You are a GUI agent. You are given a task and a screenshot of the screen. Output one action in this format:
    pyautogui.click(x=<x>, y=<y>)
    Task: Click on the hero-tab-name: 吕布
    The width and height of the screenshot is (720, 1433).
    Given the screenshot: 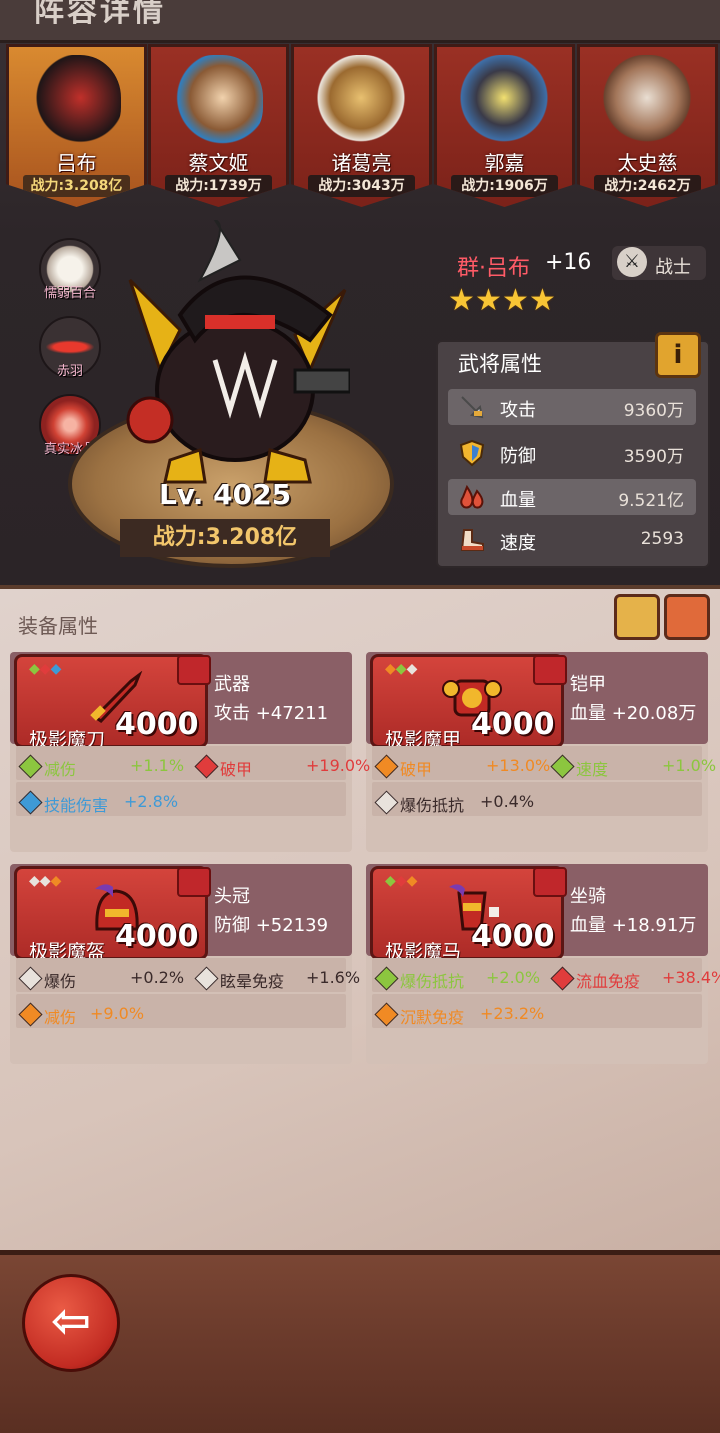 What is the action you would take?
    pyautogui.click(x=76, y=163)
    